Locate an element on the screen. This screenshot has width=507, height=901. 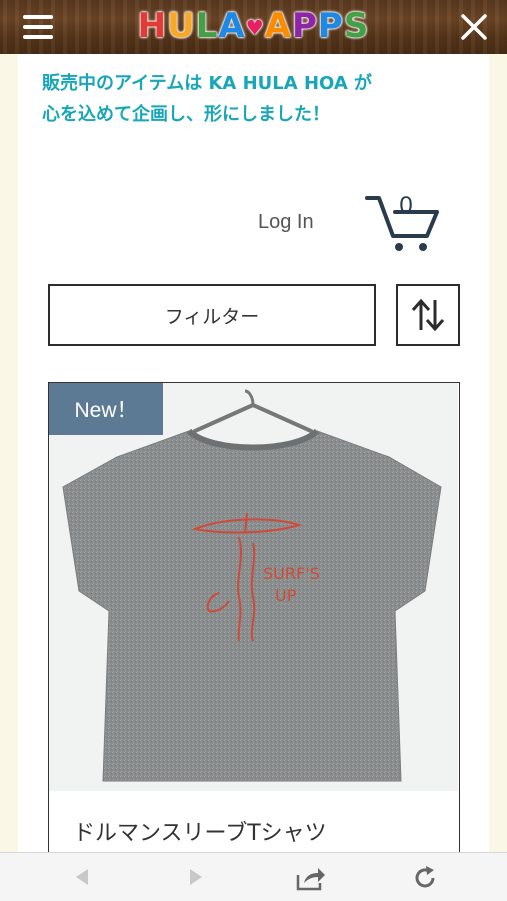
close-icon is located at coordinates (474, 27).